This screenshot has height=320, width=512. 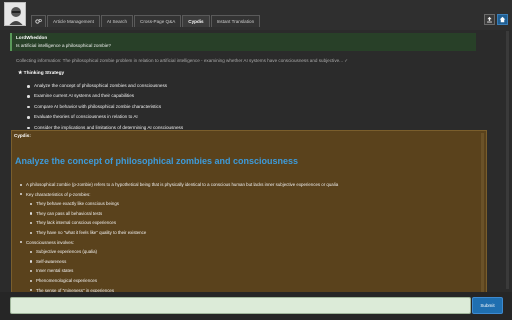 I want to click on answer-line: Consciousness involves:, so click(x=178, y=243).